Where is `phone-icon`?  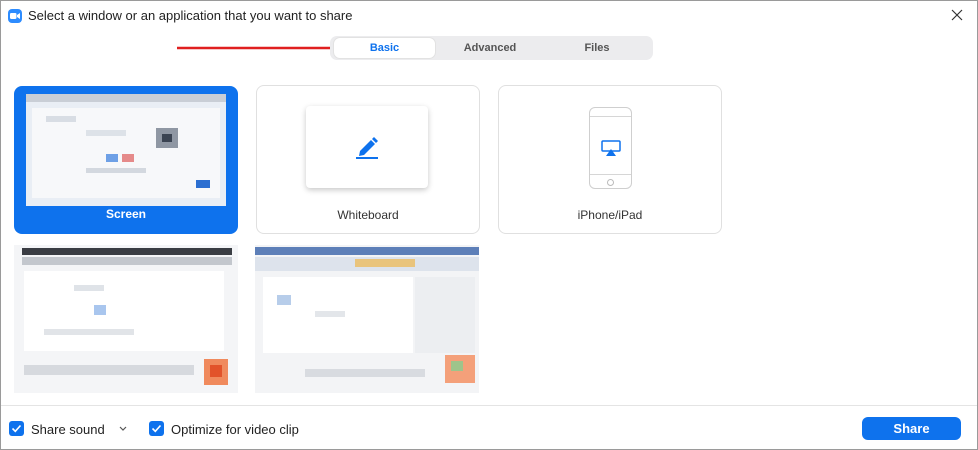 phone-icon is located at coordinates (610, 148).